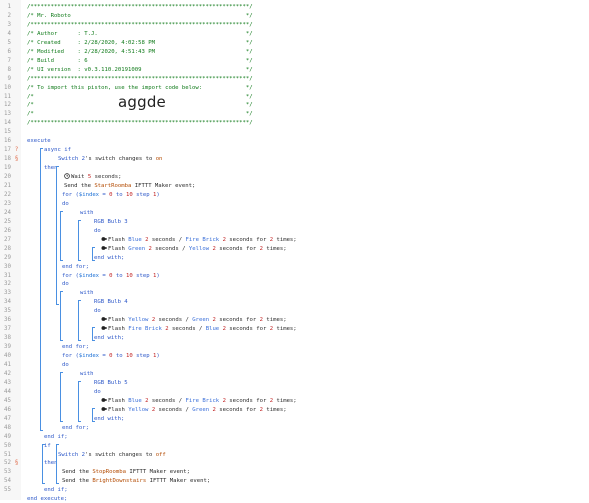  Describe the element at coordinates (57, 150) in the screenshot. I see `code-token-keyword: async if` at that location.